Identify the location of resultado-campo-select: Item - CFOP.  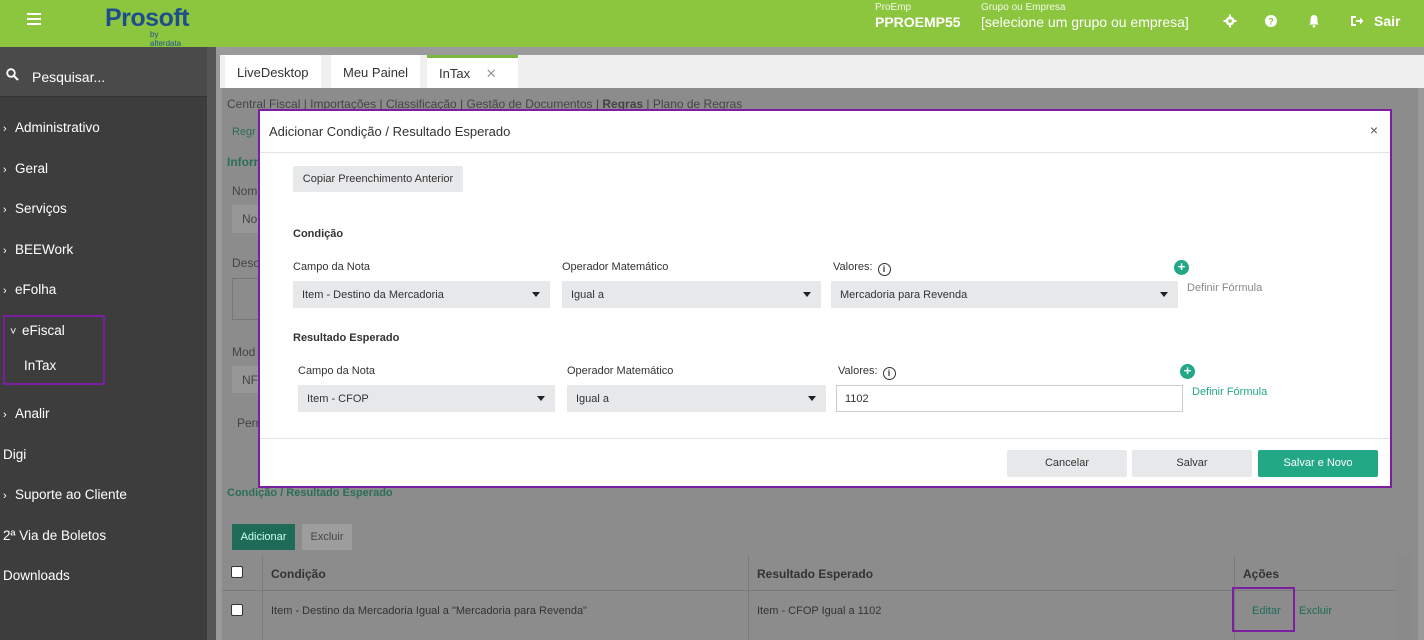
(426, 398).